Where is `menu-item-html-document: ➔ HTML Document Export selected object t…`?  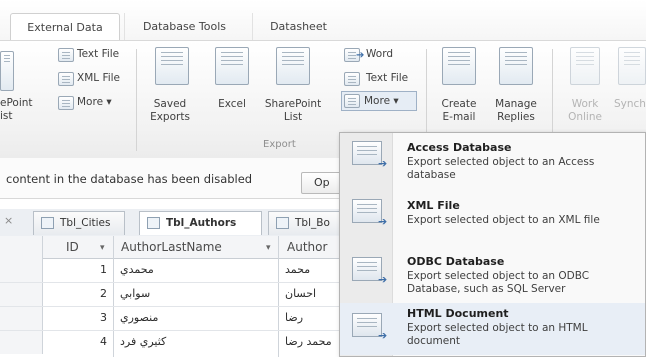
menu-item-html-document: ➔ HTML Document Export selected object t… is located at coordinates (492, 329).